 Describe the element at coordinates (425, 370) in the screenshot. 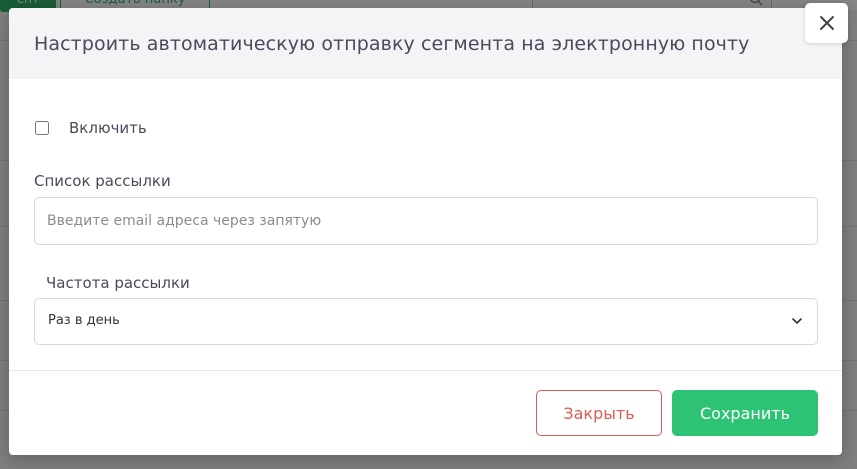

I see `footer-divider` at that location.